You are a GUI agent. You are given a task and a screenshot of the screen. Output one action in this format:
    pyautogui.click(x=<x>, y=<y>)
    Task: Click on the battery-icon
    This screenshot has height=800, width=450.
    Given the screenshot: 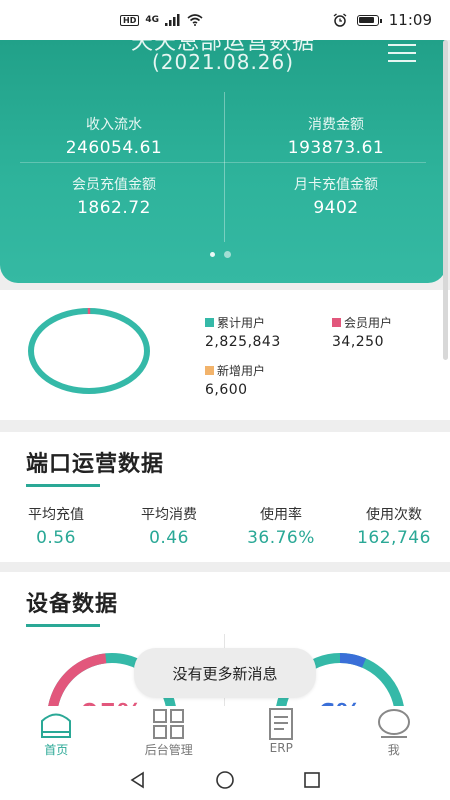 What is the action you would take?
    pyautogui.click(x=369, y=20)
    